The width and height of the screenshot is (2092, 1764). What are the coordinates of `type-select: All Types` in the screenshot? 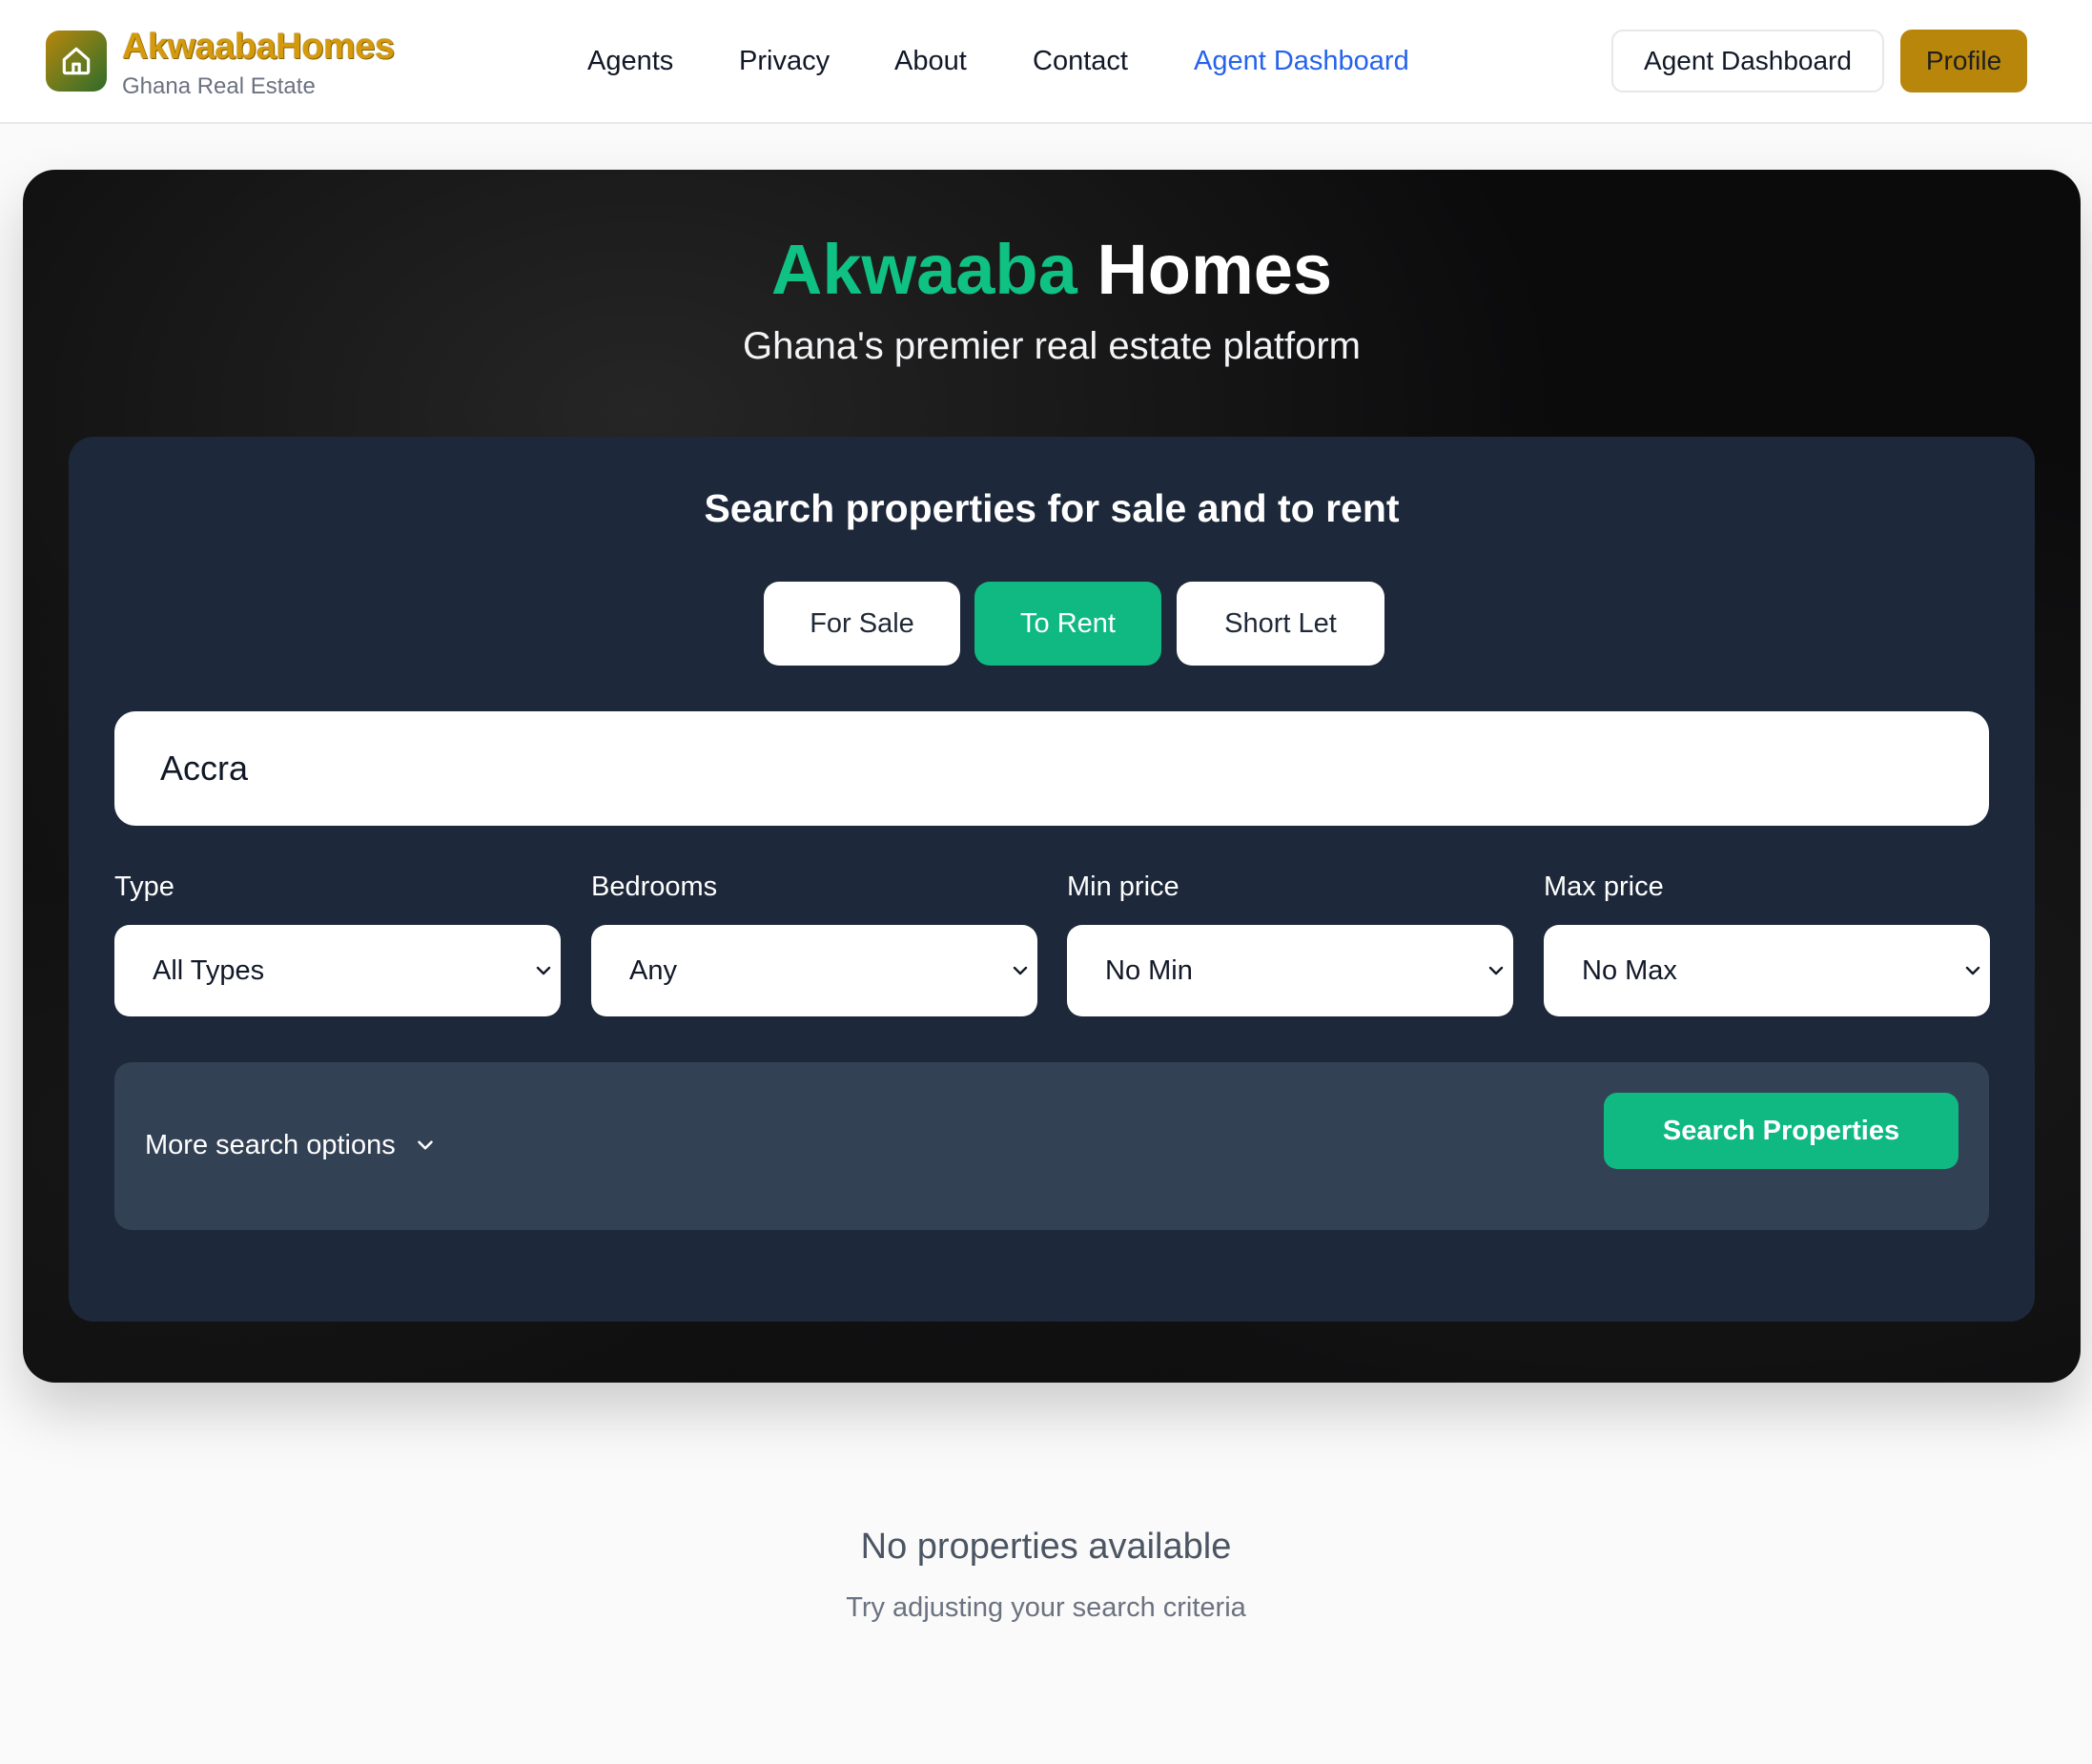 It's located at (337, 970).